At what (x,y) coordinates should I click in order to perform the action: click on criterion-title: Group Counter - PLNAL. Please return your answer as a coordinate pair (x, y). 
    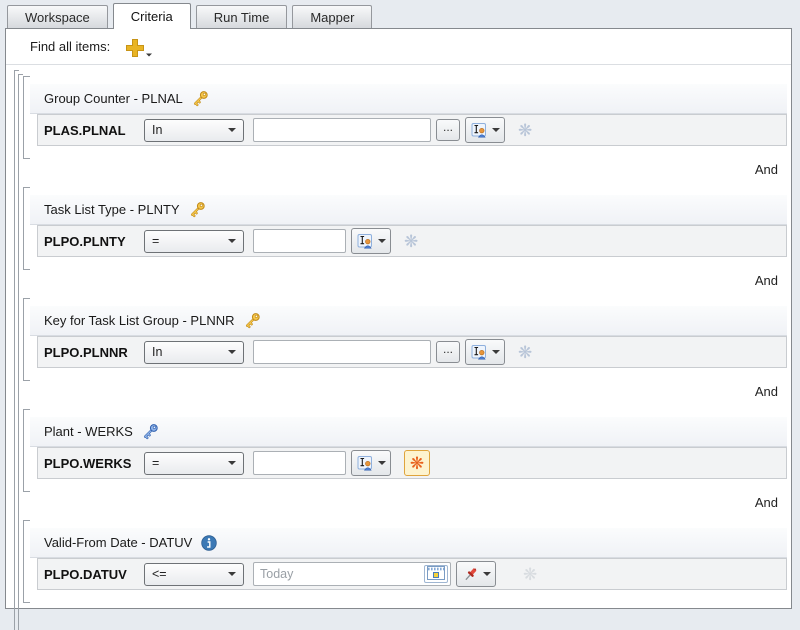
    Looking at the image, I should click on (113, 98).